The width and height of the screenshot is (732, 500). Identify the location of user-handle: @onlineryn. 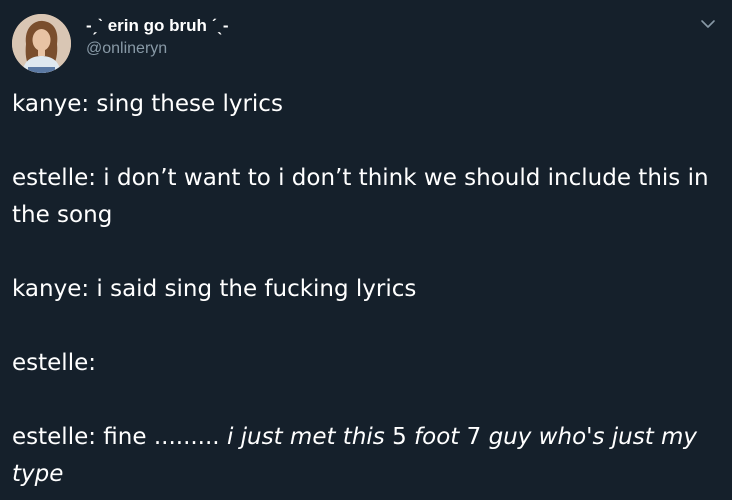
(157, 49).